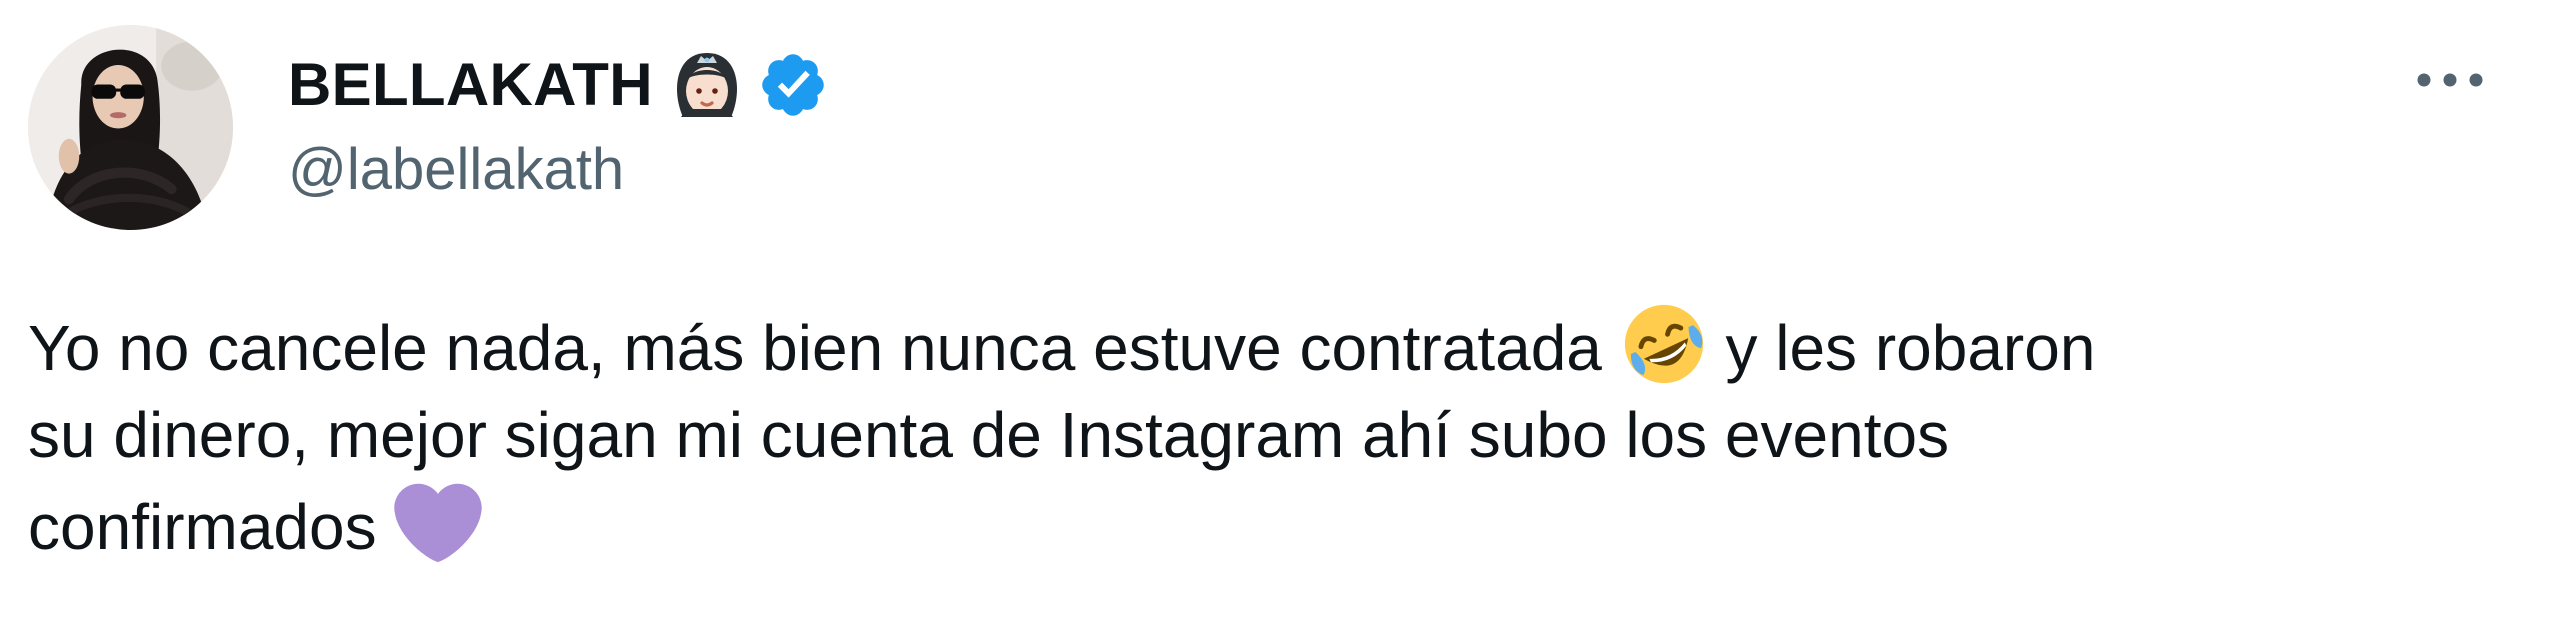  What do you see at coordinates (470, 85) in the screenshot?
I see `display-name: BELLAKATH` at bounding box center [470, 85].